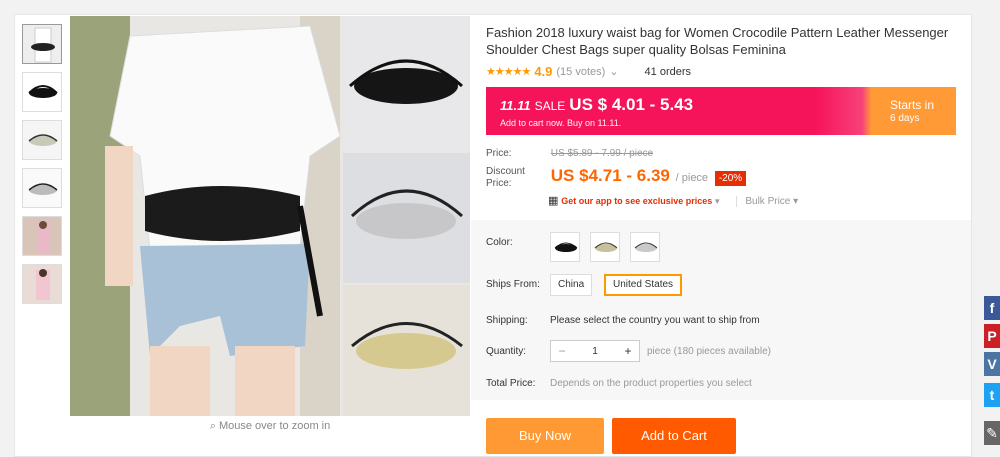  Describe the element at coordinates (515, 105) in the screenshot. I see `sale-event-label: 11.11` at that location.